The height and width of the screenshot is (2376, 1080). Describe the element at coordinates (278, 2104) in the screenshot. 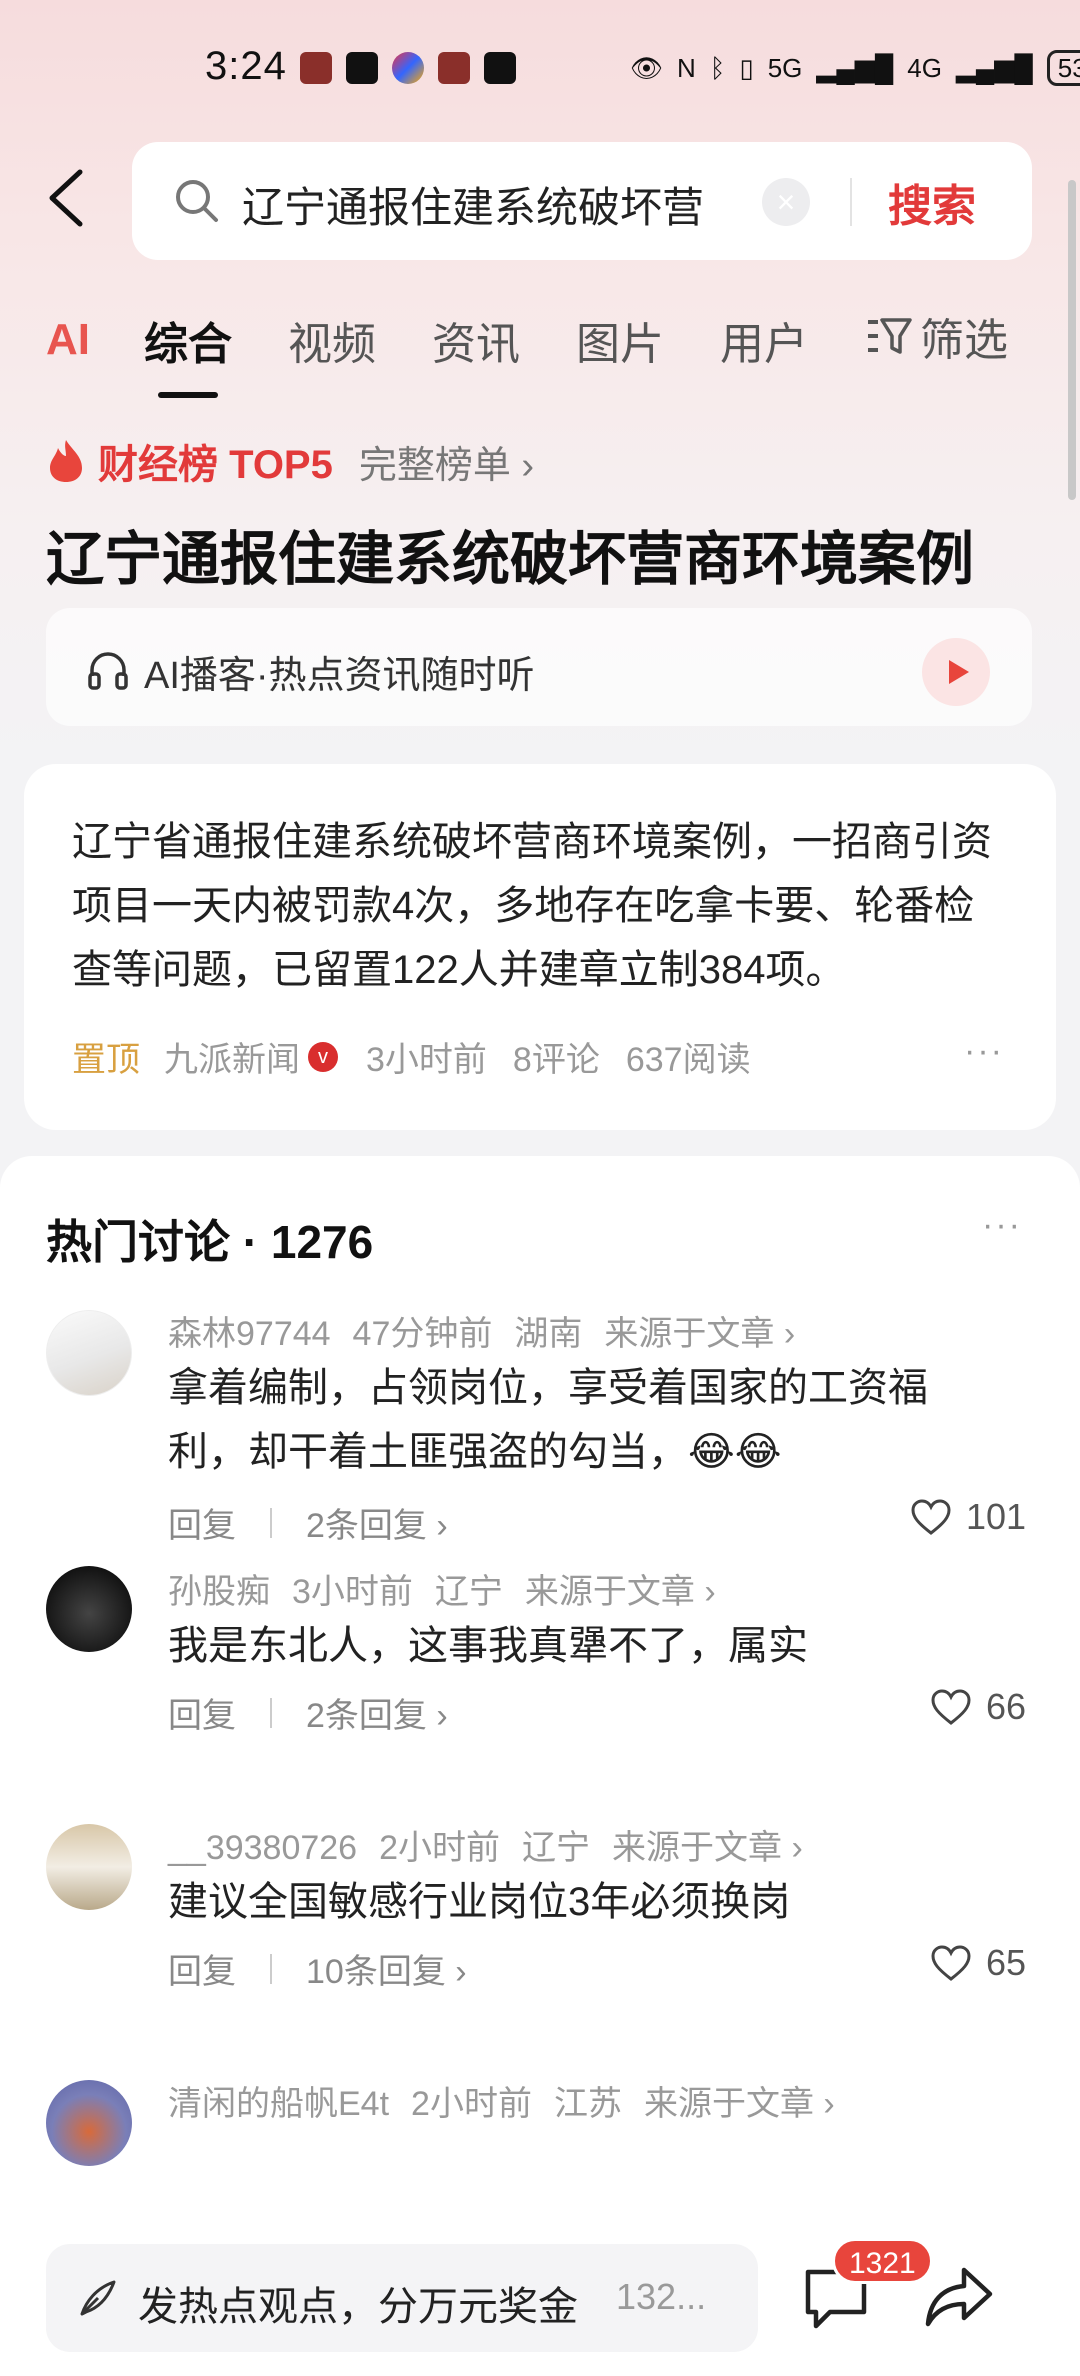

I see `comment-username: 清闲的船帆E4t` at that location.